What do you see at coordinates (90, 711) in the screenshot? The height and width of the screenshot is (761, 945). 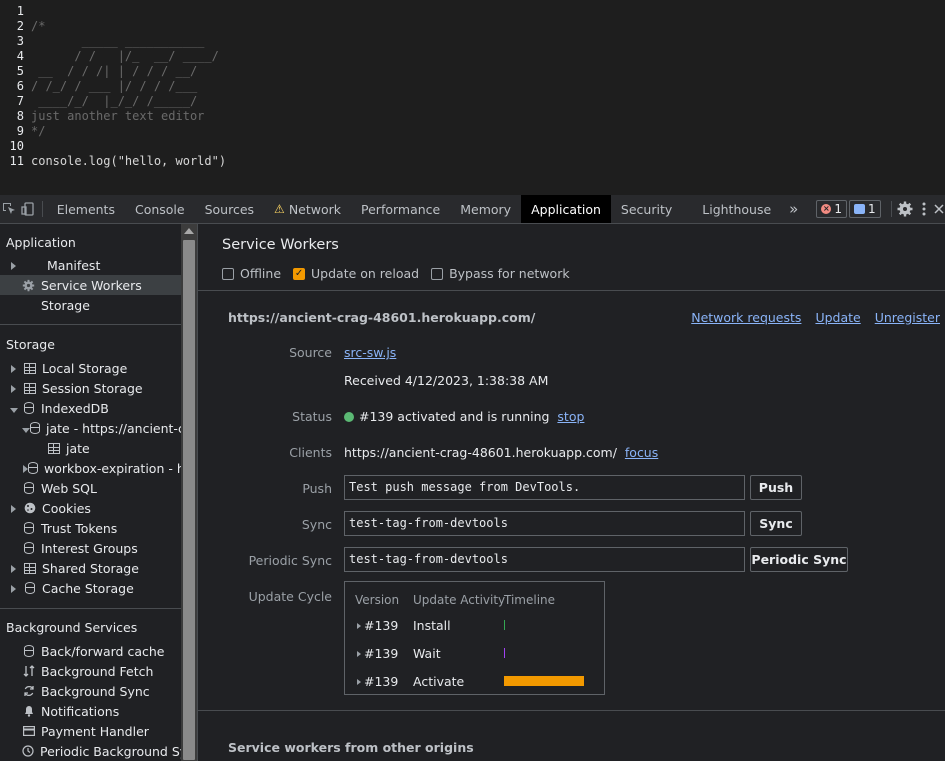 I see `sidebar-item-notifications: Notifications` at bounding box center [90, 711].